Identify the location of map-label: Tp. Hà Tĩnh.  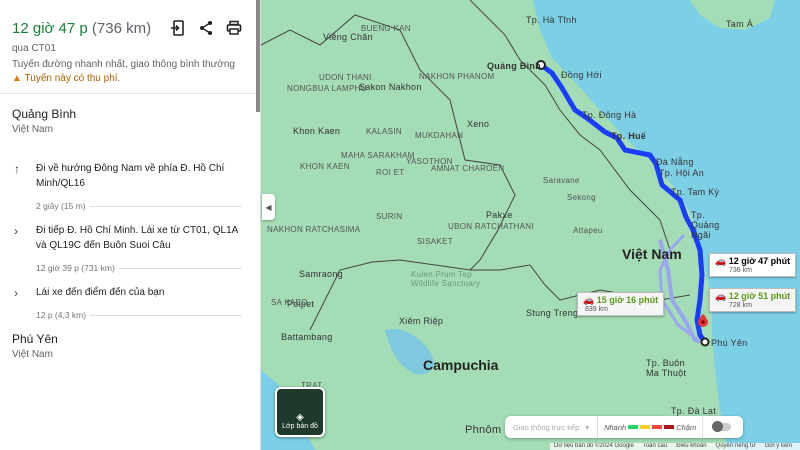
(551, 20).